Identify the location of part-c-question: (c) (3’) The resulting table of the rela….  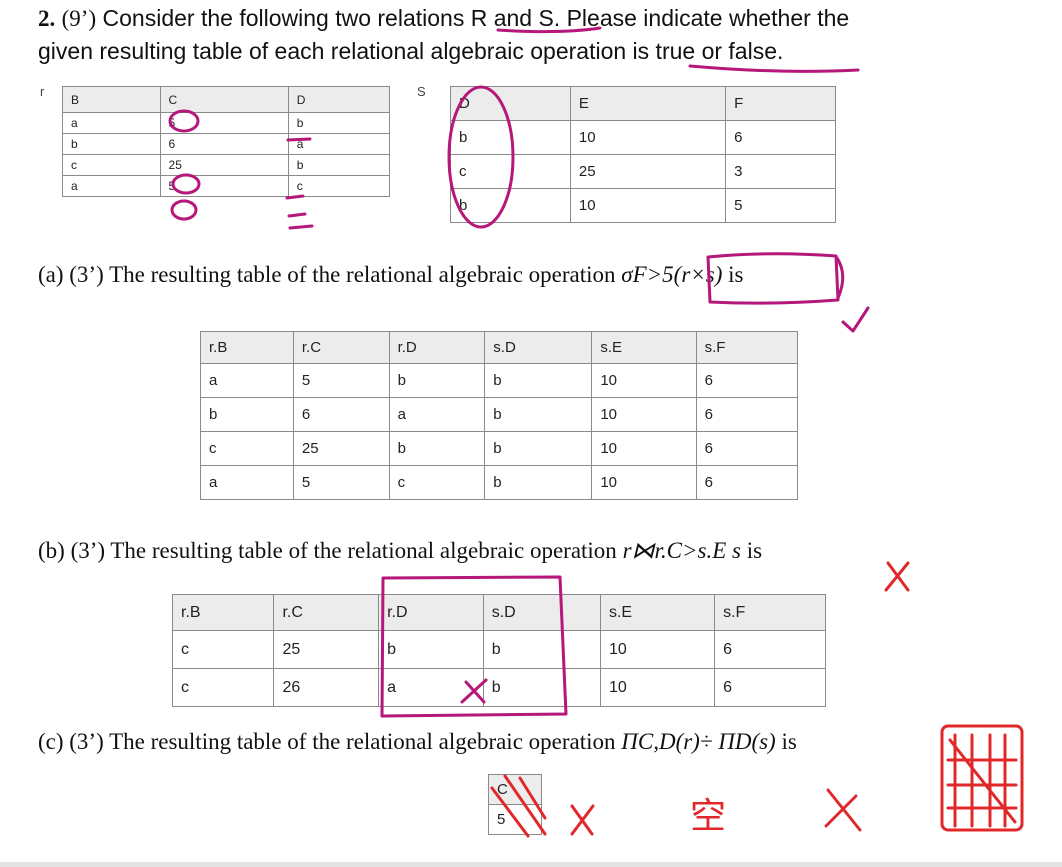
(417, 742).